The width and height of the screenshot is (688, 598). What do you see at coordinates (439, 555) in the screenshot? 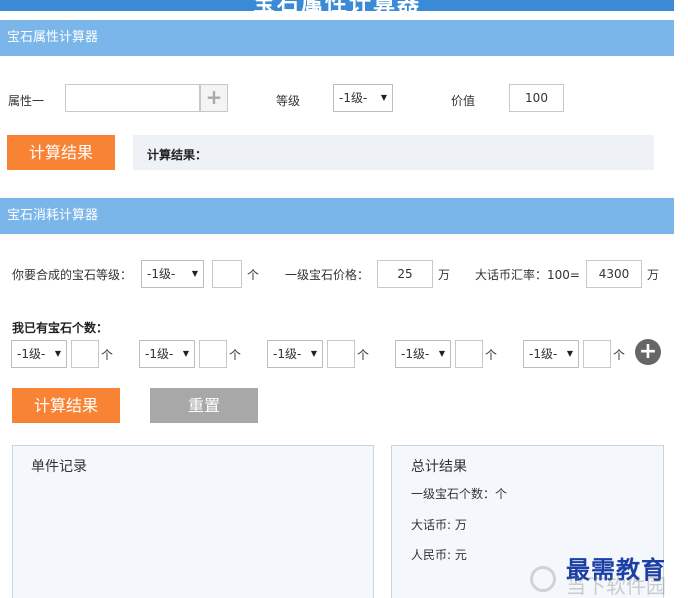
I see `totals-rmb: 人民币: 元` at bounding box center [439, 555].